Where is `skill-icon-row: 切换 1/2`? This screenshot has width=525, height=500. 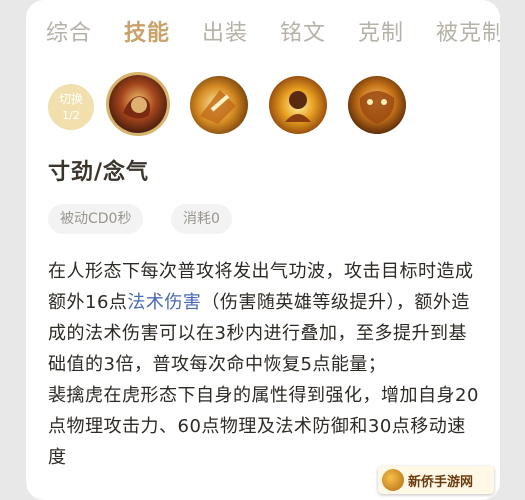 skill-icon-row: 切换 1/2 is located at coordinates (263, 110).